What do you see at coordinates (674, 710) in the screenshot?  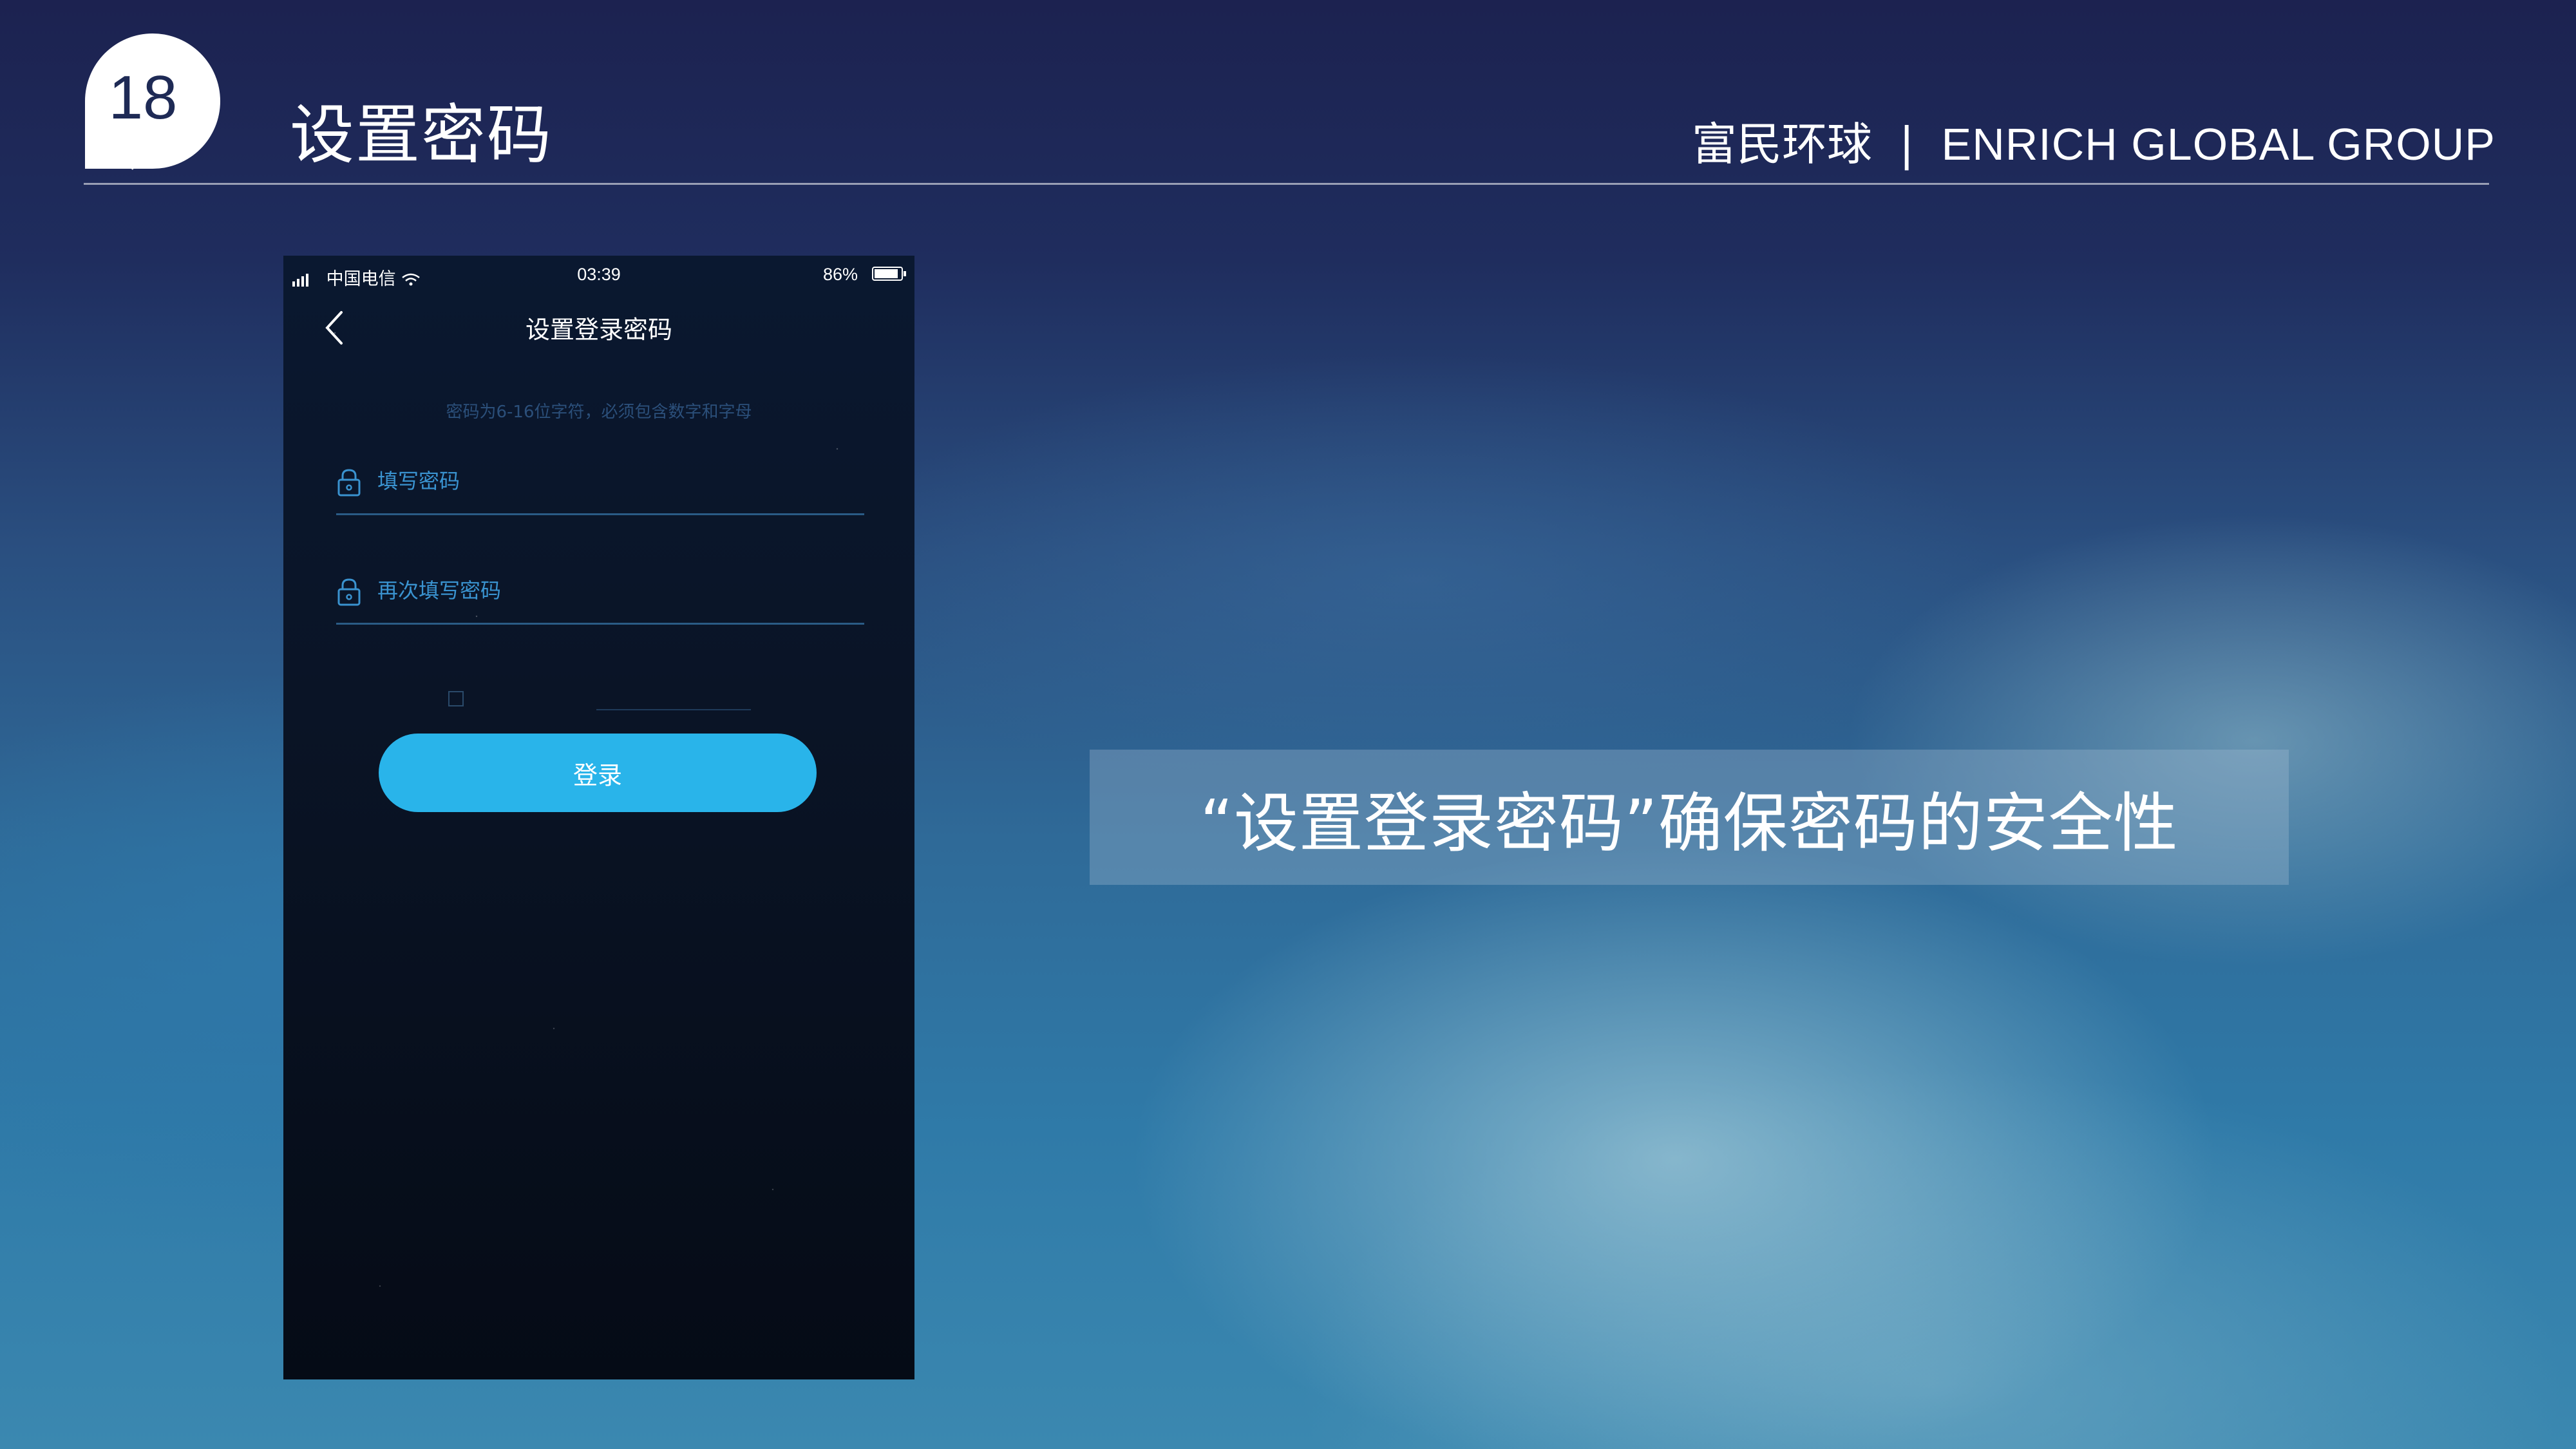 I see `agreement-link-underline` at bounding box center [674, 710].